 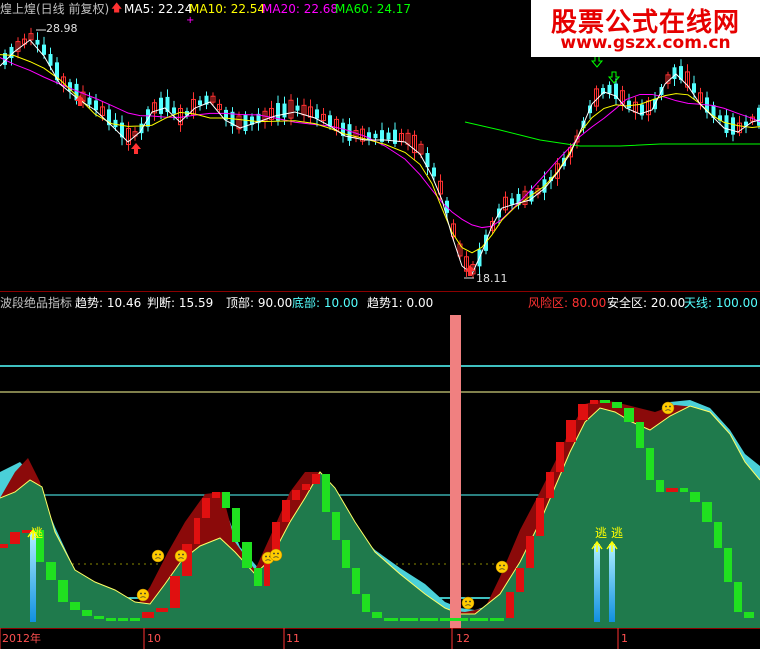 What do you see at coordinates (646, 303) in the screenshot?
I see `safe-zone-label: 安全区: 20.00` at bounding box center [646, 303].